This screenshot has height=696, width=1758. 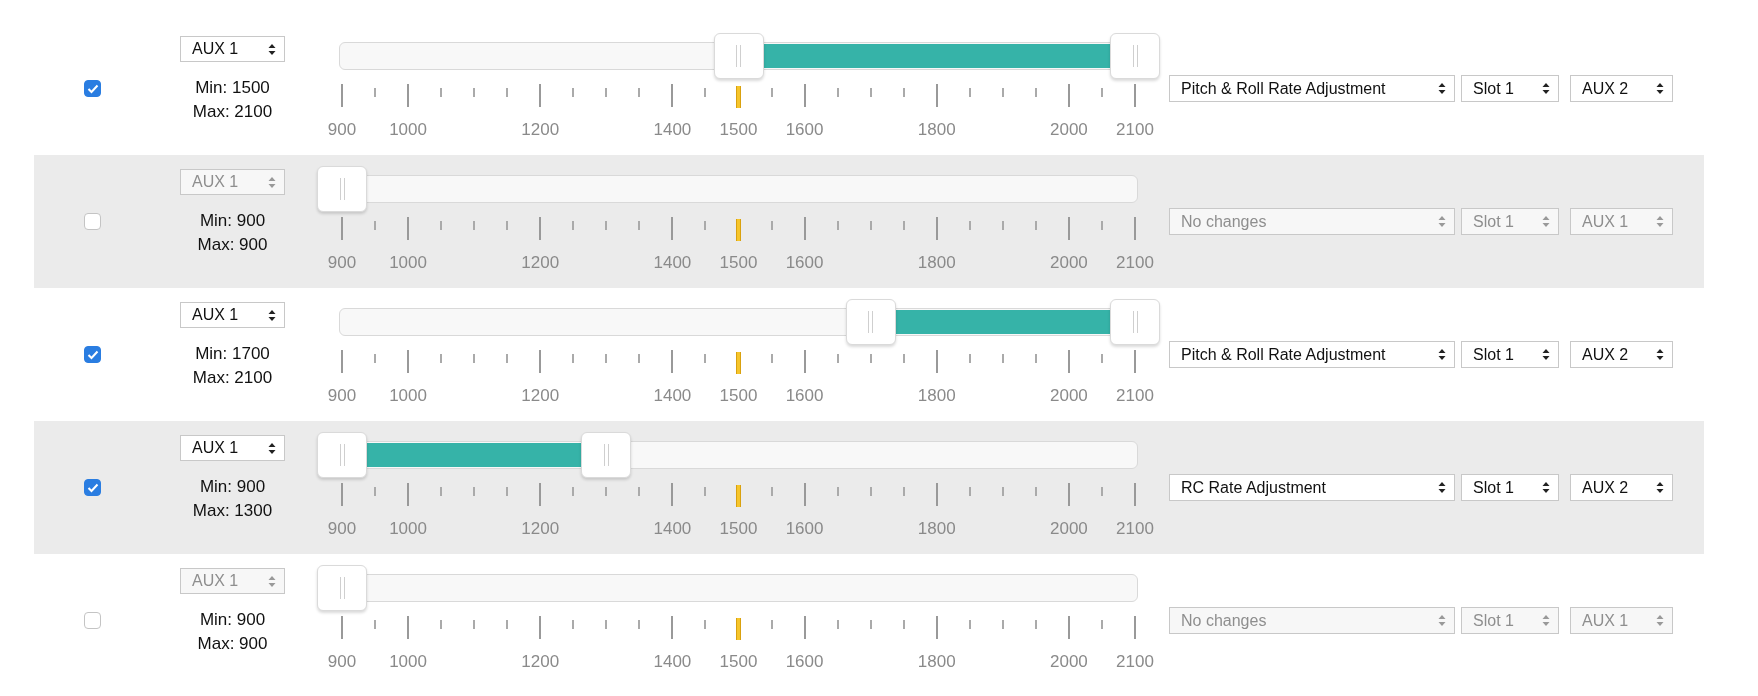 I want to click on min-value: Min: 1500, so click(x=232, y=88).